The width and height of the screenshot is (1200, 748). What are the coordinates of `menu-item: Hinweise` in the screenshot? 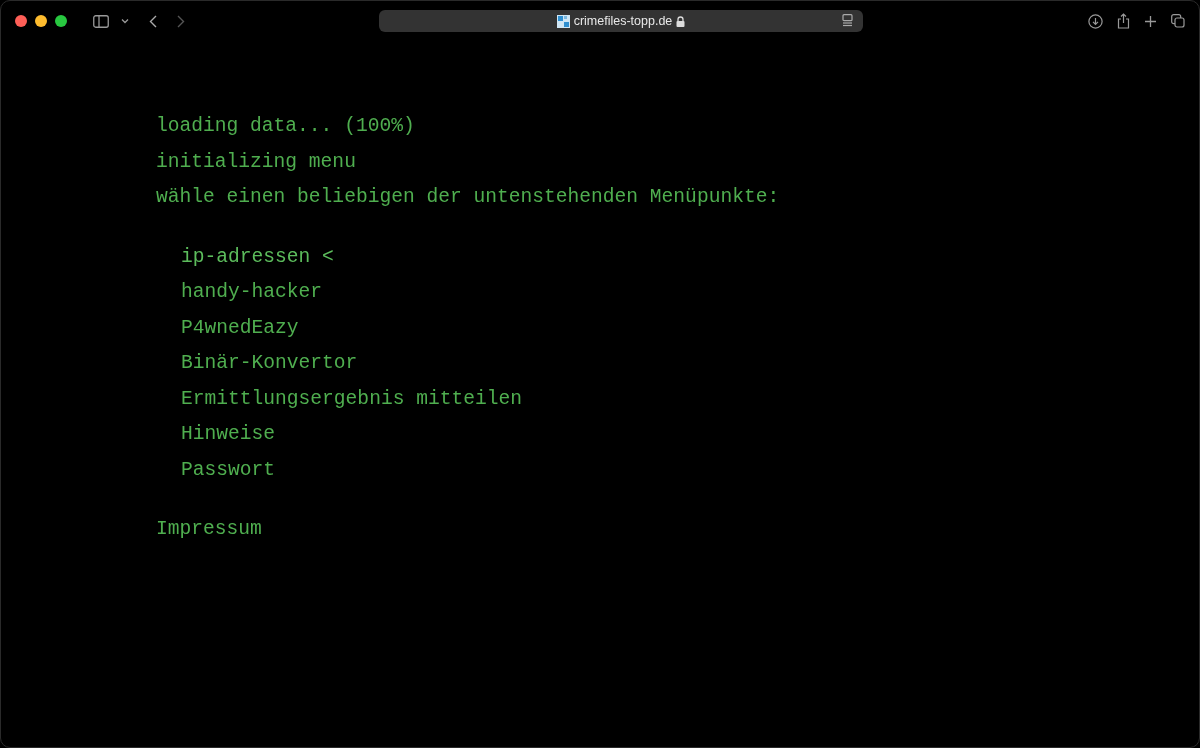 It's located at (228, 435).